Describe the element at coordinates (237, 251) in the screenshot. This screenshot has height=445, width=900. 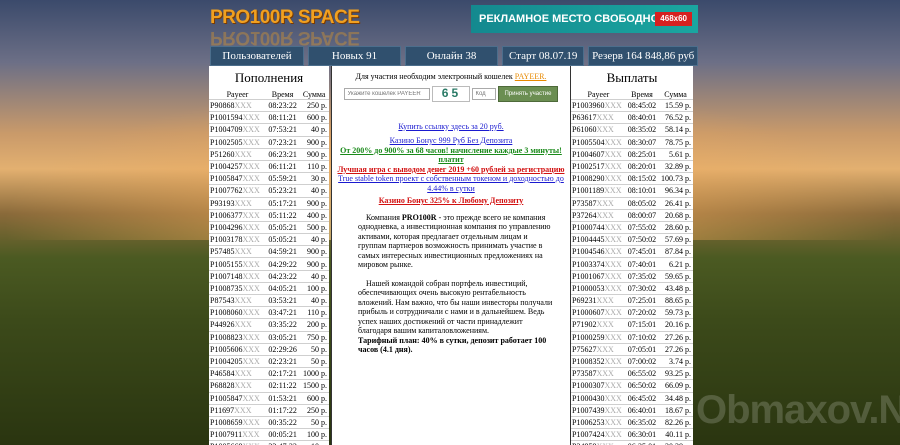
I see `payeer-id: P57485XXX` at that location.